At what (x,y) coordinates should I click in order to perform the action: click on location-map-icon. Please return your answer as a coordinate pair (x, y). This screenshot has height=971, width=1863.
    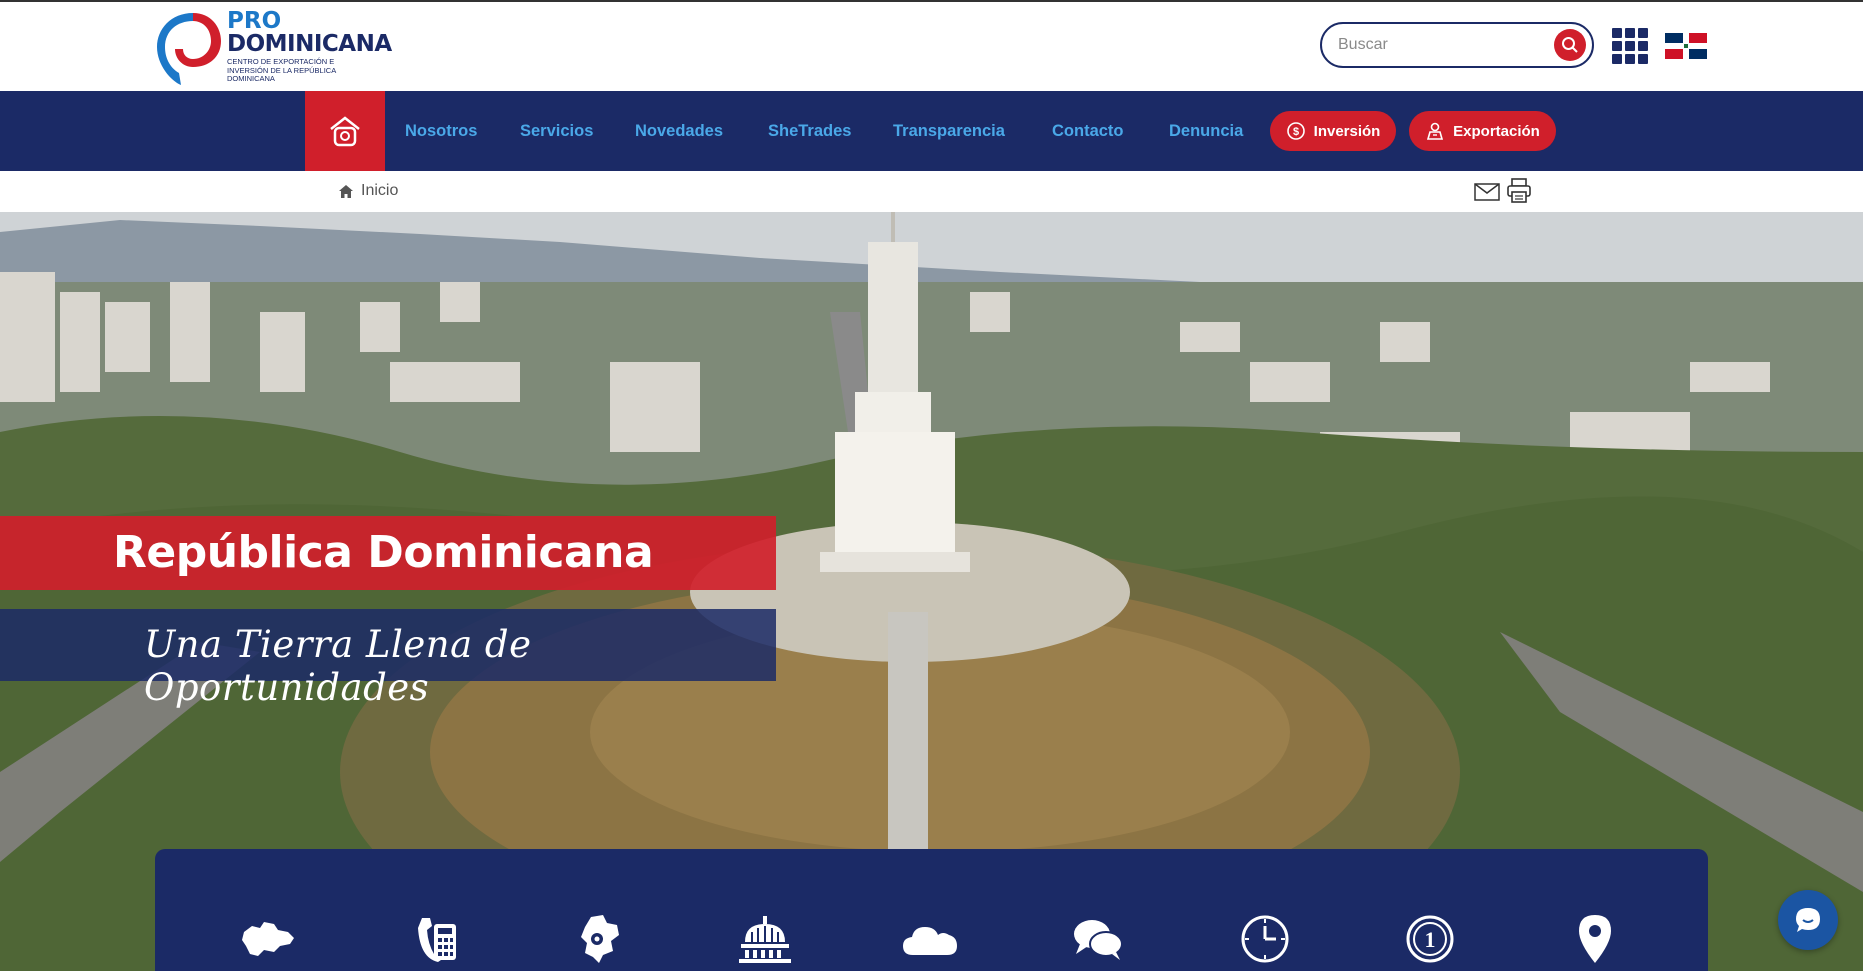
    Looking at the image, I should click on (600, 939).